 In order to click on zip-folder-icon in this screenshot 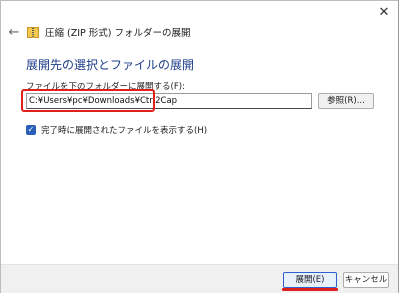, I will do `click(33, 32)`.